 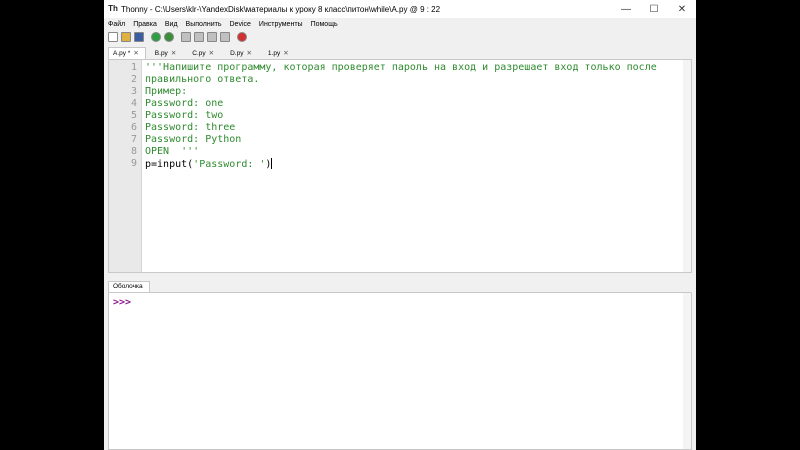 What do you see at coordinates (113, 37) in the screenshot?
I see `new-file-icon` at bounding box center [113, 37].